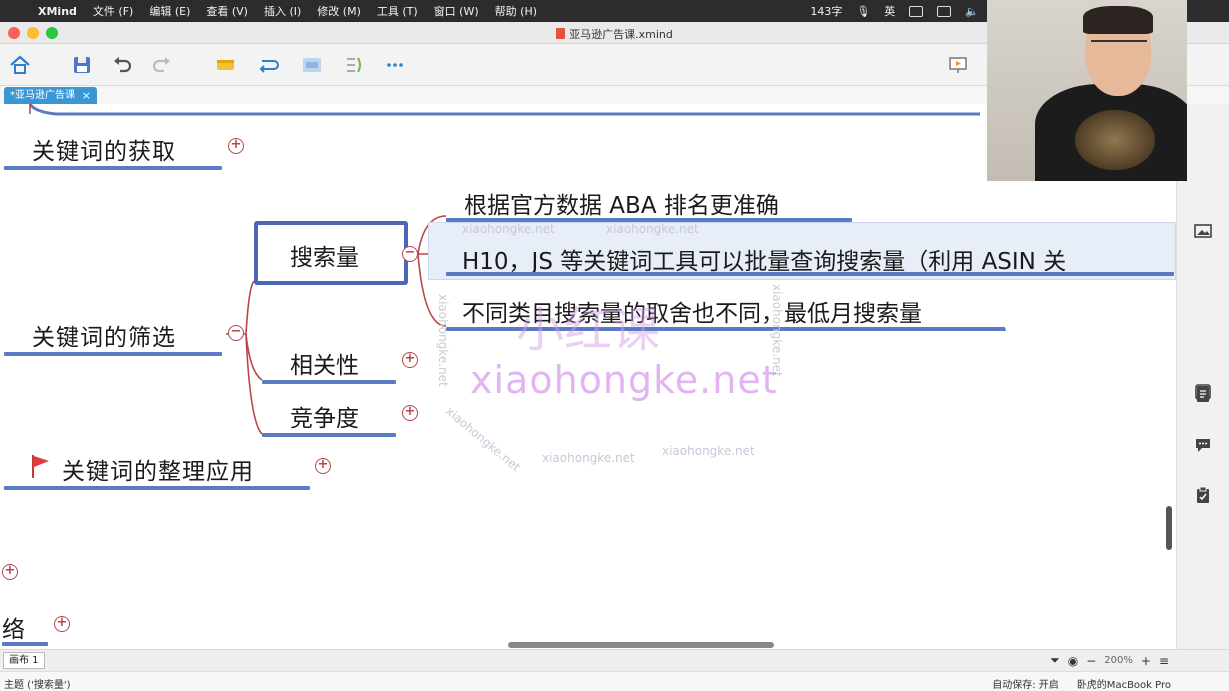 The width and height of the screenshot is (1229, 691). What do you see at coordinates (1118, 20) in the screenshot?
I see `presenter-hair` at bounding box center [1118, 20].